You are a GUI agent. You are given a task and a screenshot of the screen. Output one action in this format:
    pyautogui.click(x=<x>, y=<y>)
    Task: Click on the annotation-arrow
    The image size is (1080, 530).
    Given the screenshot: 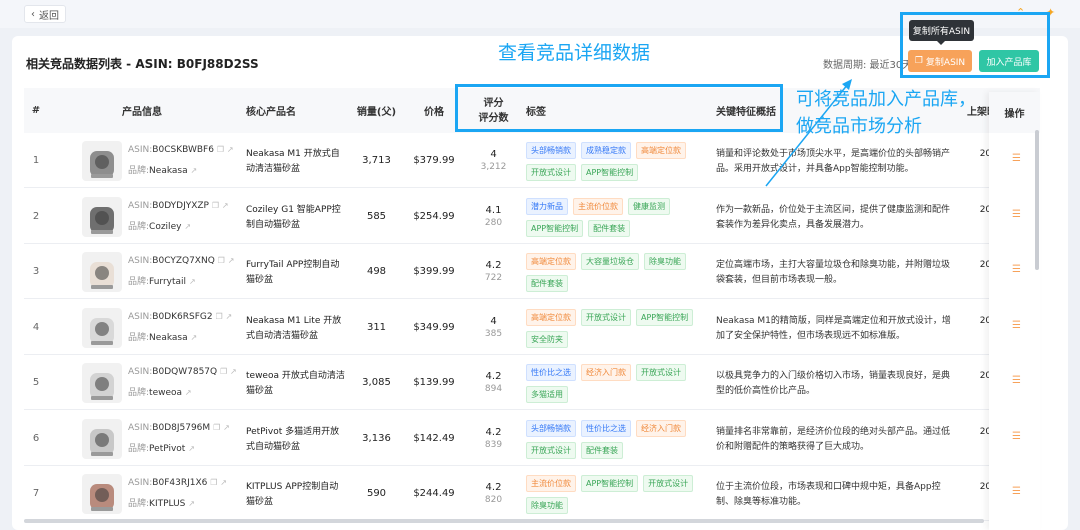 What is the action you would take?
    pyautogui.click(x=808, y=133)
    